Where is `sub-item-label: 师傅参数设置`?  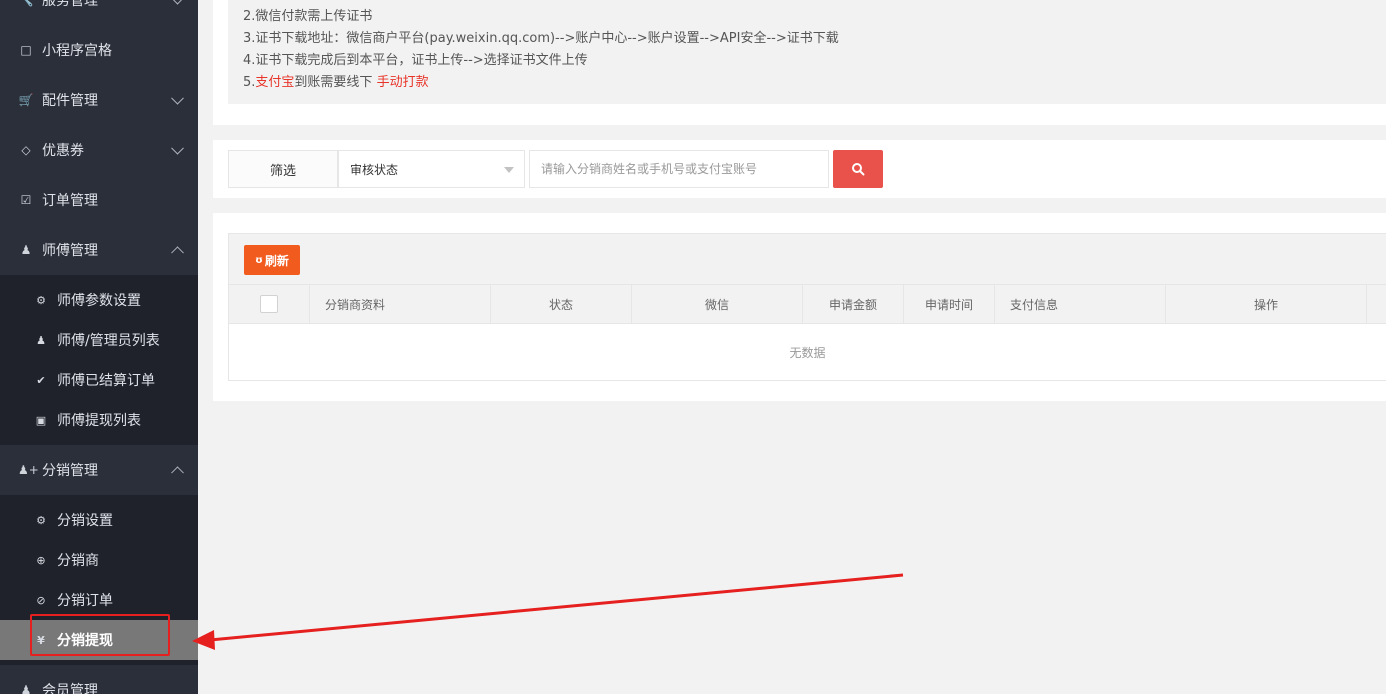
sub-item-label: 师傅参数设置 is located at coordinates (99, 301).